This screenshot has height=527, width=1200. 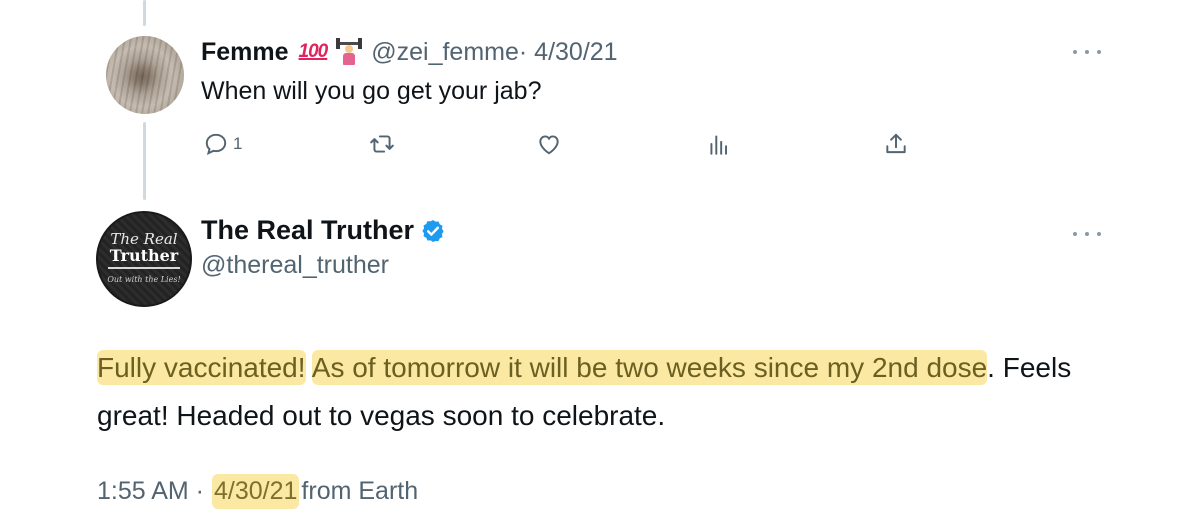 I want to click on tweet-metadata: 1:55 AM · 4/30/21 from Earth, so click(x=257, y=491).